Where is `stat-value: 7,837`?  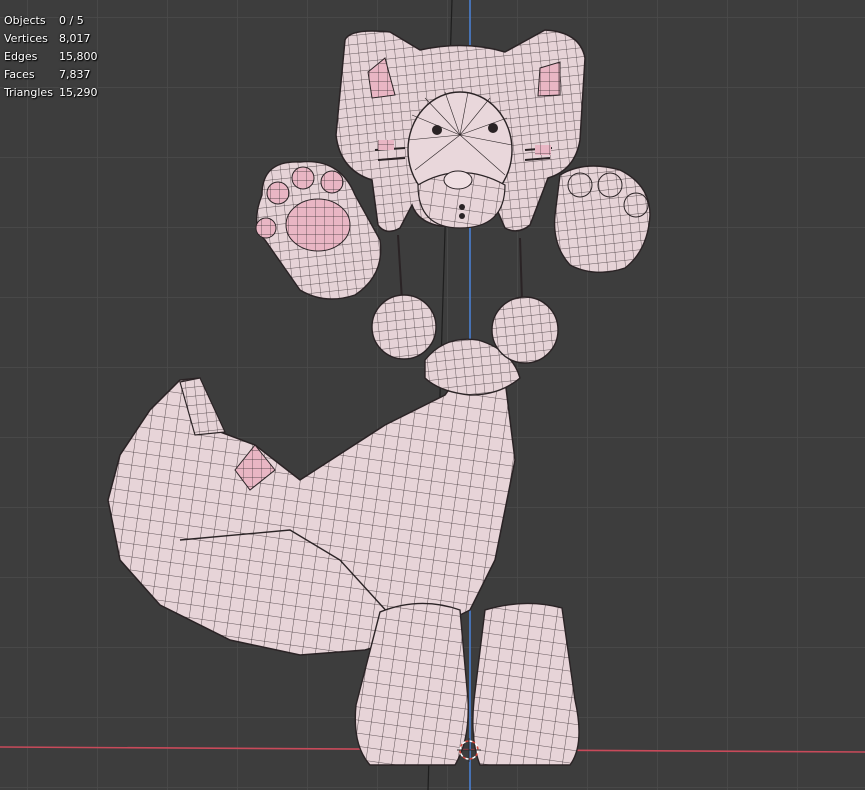 stat-value: 7,837 is located at coordinates (75, 74).